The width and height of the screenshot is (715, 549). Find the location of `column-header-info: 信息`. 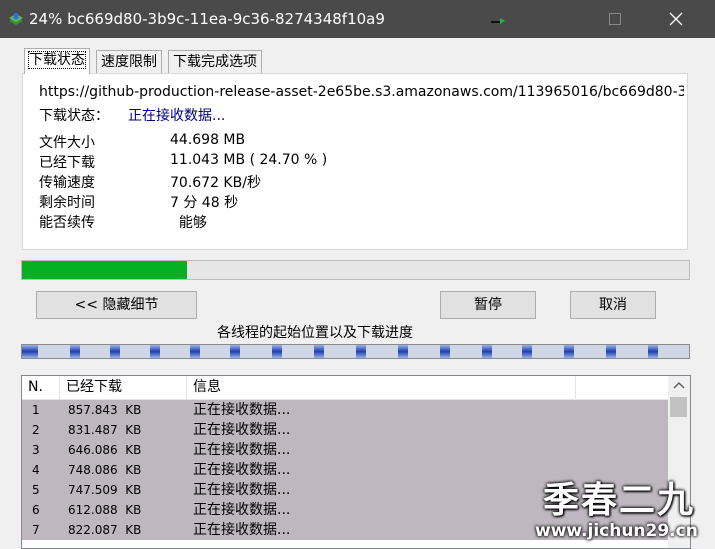

column-header-info: 信息 is located at coordinates (381, 387).